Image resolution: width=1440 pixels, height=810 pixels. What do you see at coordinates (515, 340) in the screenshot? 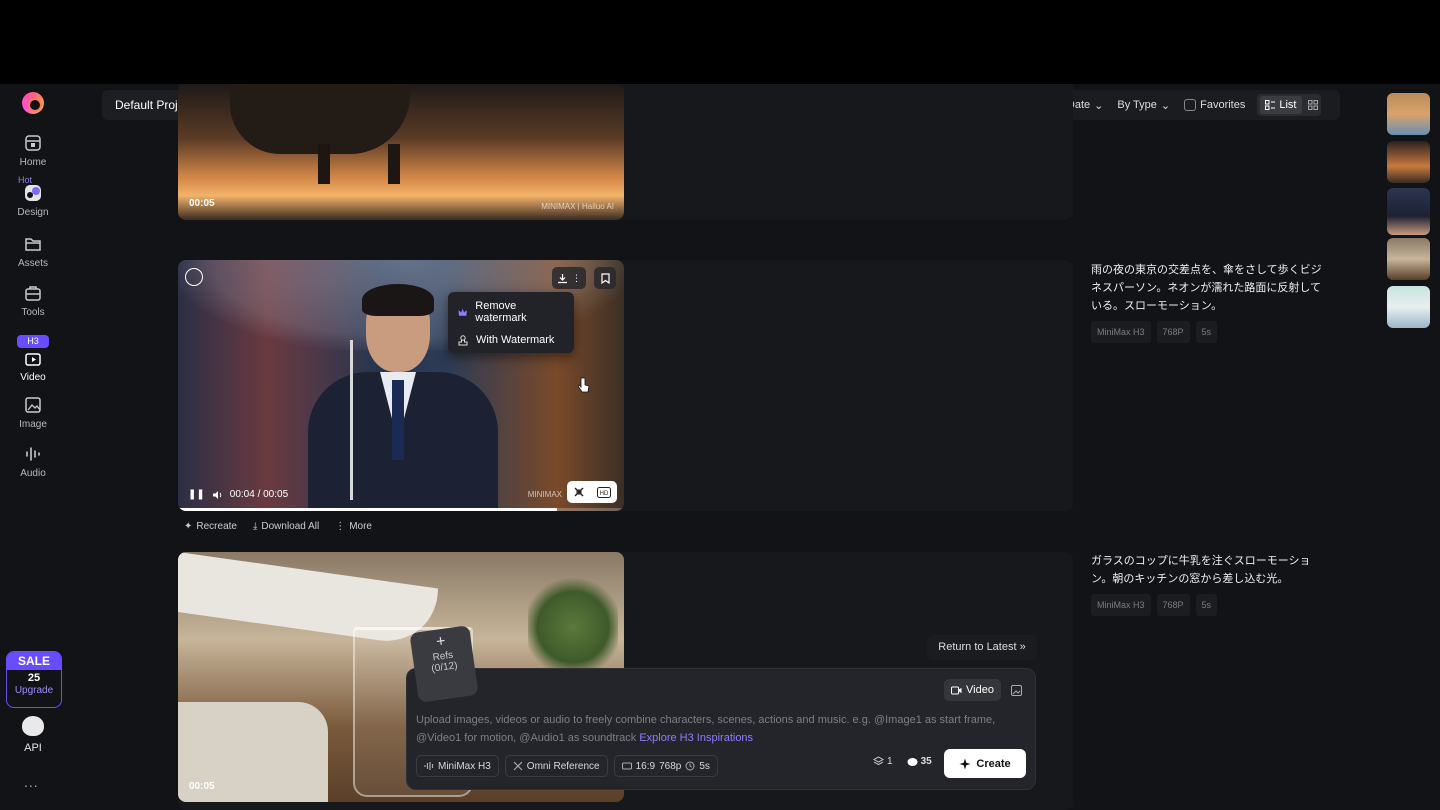
I see `menu-item-label: With Watermark` at bounding box center [515, 340].